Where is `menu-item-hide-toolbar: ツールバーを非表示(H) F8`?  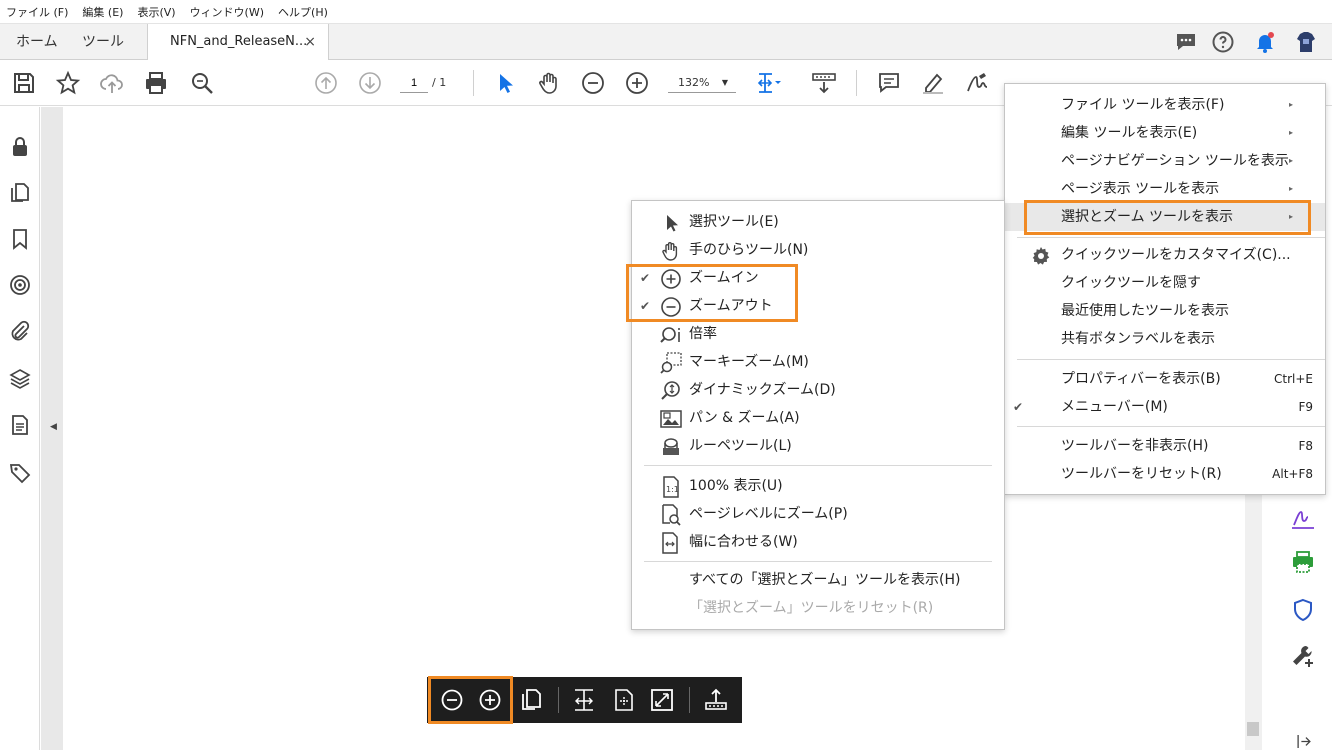
menu-item-hide-toolbar: ツールバーを非表示(H) F8 is located at coordinates (1165, 446).